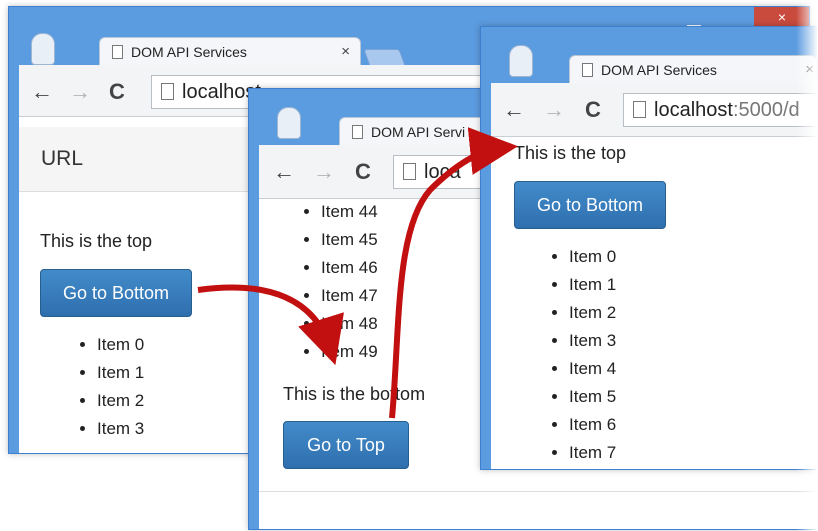  I want to click on arrow-middle-to-right, so click(453, 273).